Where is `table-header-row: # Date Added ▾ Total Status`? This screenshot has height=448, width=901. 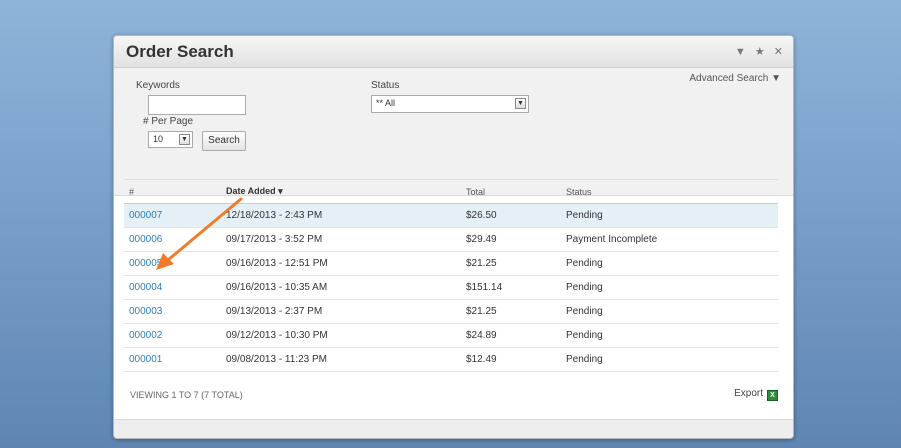
table-header-row: # Date Added ▾ Total Status is located at coordinates (451, 191).